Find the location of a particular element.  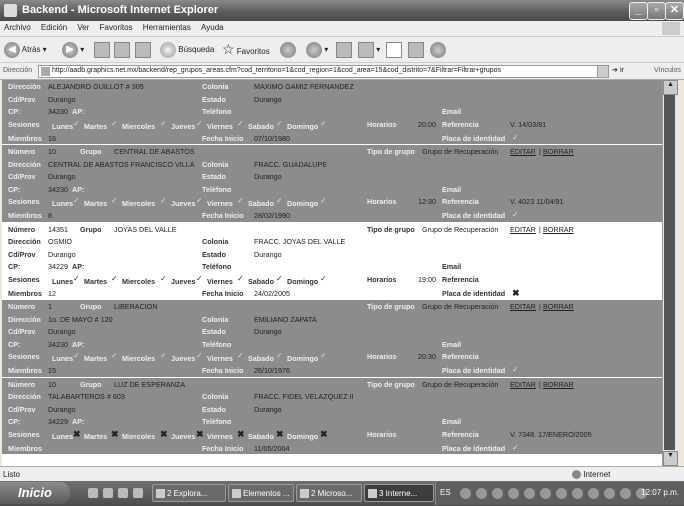

quicklaunch-ie-icon is located at coordinates (108, 493).